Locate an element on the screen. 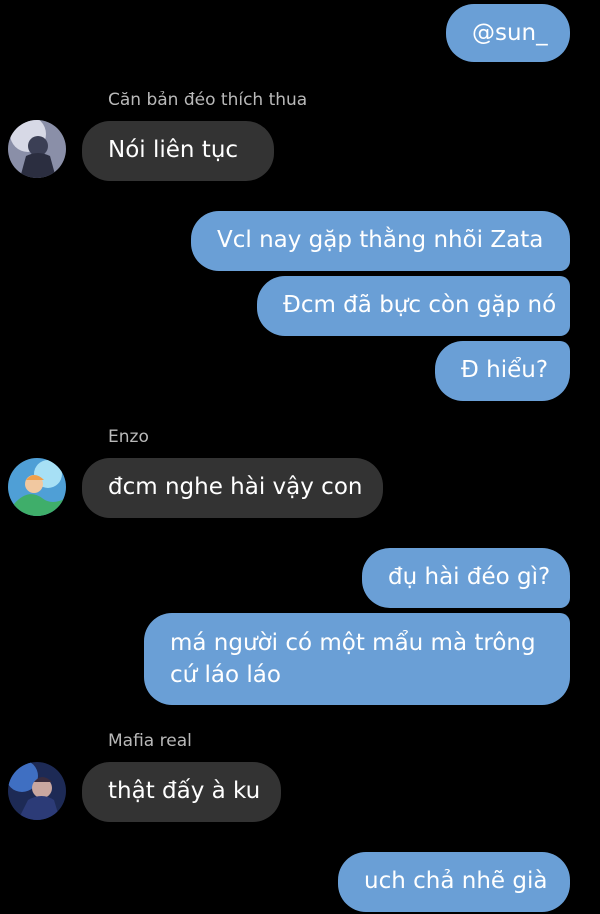  message-text-line: má người có một mẩu mà trông is located at coordinates (353, 643).